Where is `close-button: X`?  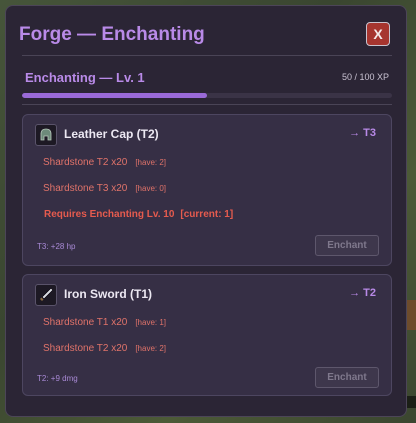
close-button: X is located at coordinates (378, 34).